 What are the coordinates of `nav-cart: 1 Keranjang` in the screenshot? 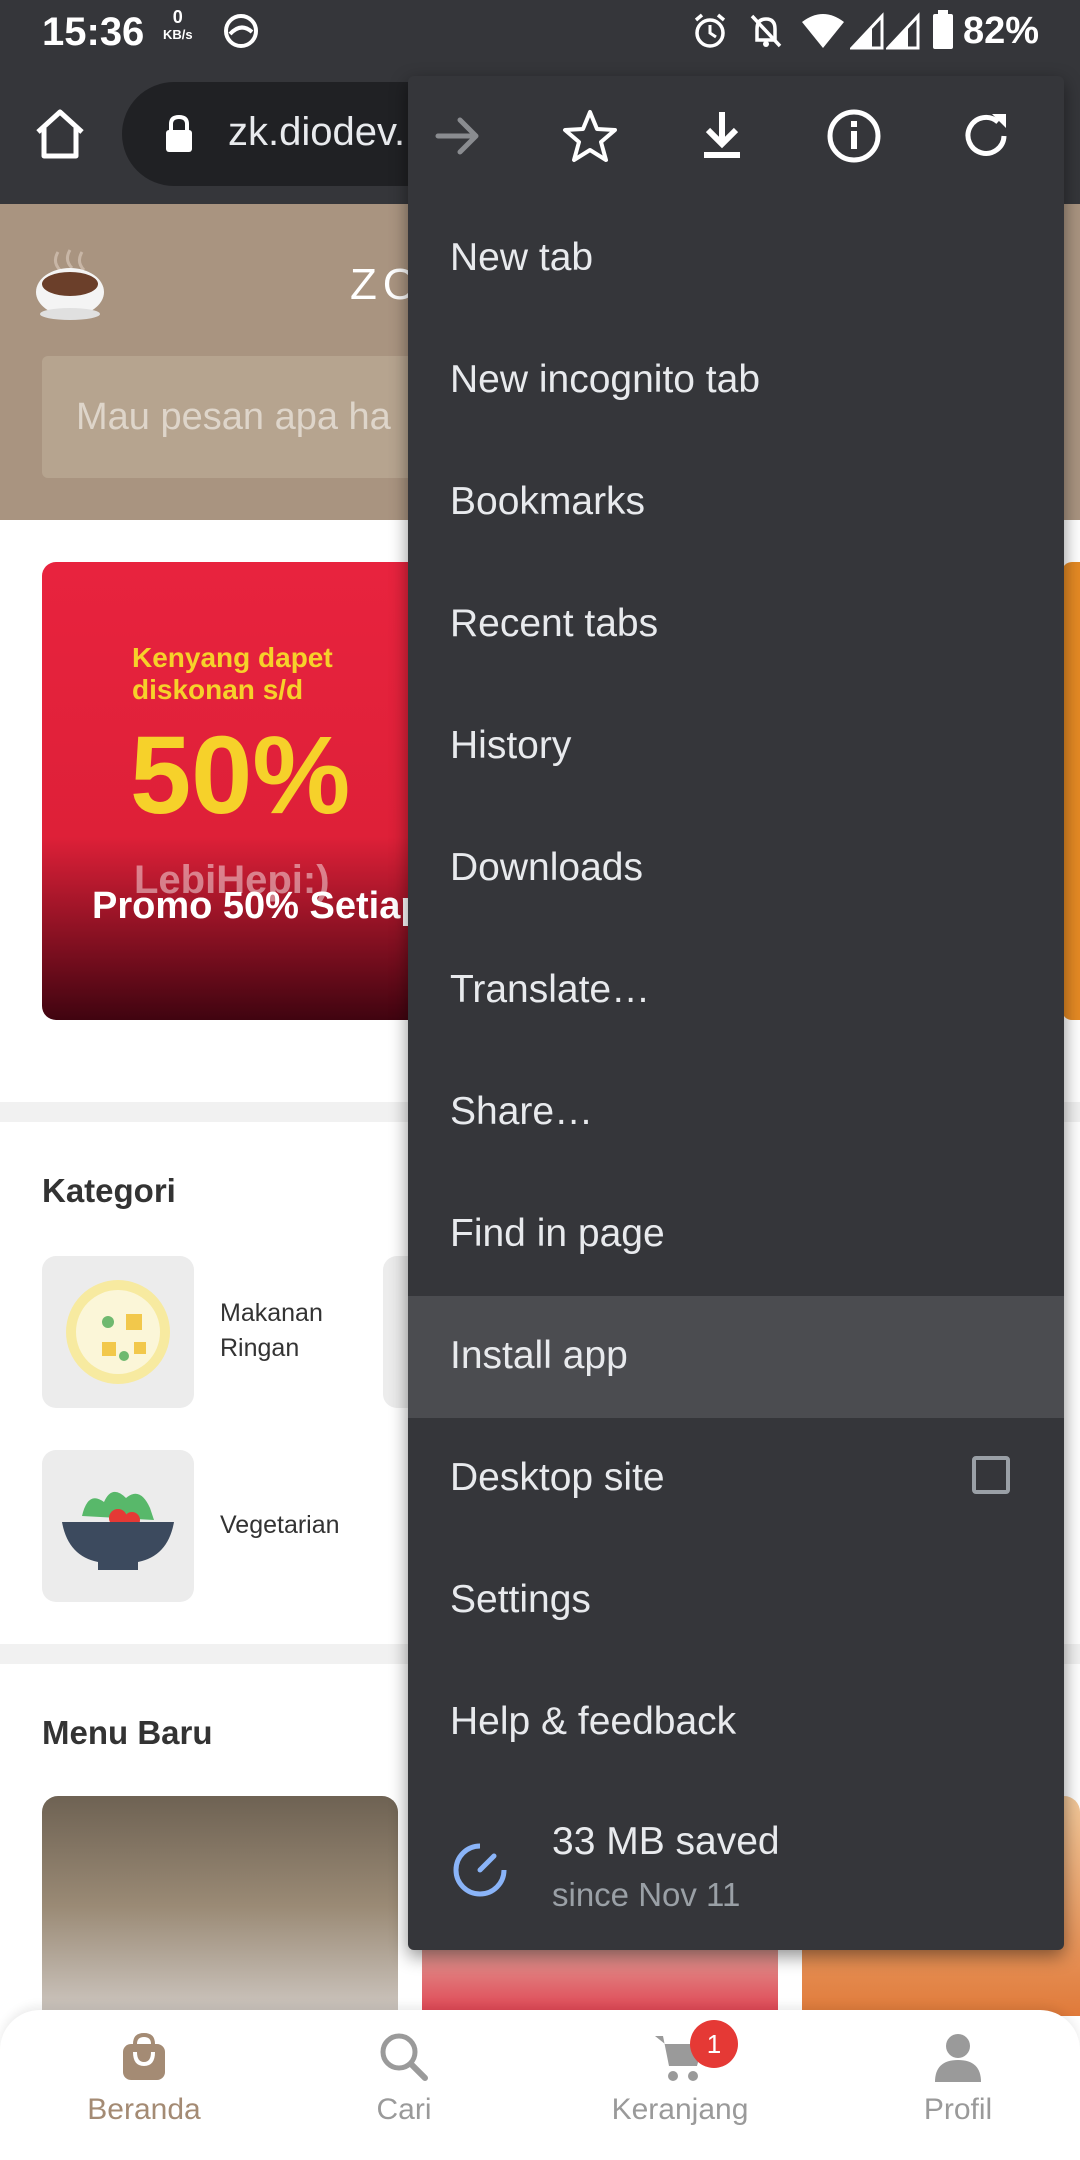 It's located at (680, 2073).